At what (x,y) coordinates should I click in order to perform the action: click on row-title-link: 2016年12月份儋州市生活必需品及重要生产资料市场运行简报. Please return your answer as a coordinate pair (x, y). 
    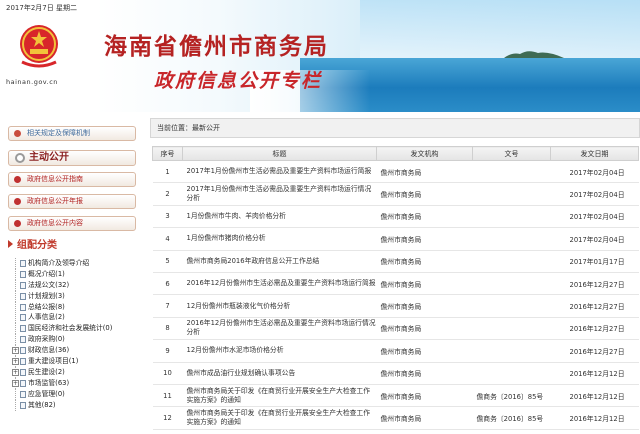
    Looking at the image, I should click on (279, 284).